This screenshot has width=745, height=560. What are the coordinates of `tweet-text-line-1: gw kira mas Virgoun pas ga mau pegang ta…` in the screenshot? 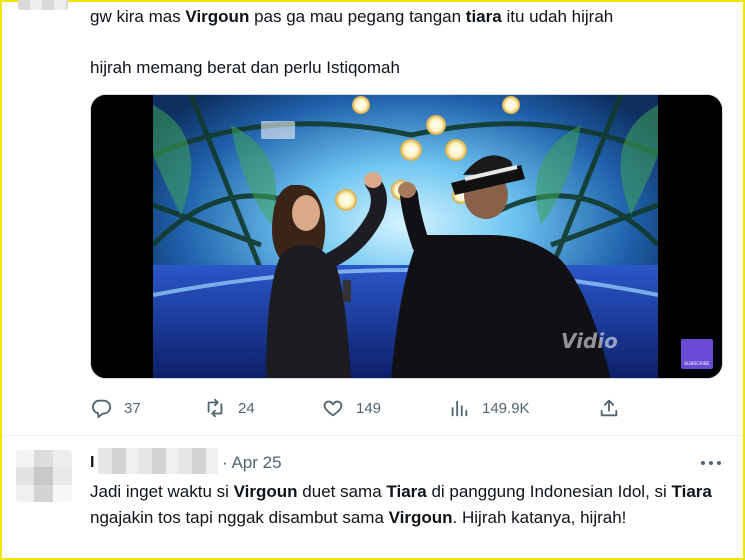 It's located at (351, 17).